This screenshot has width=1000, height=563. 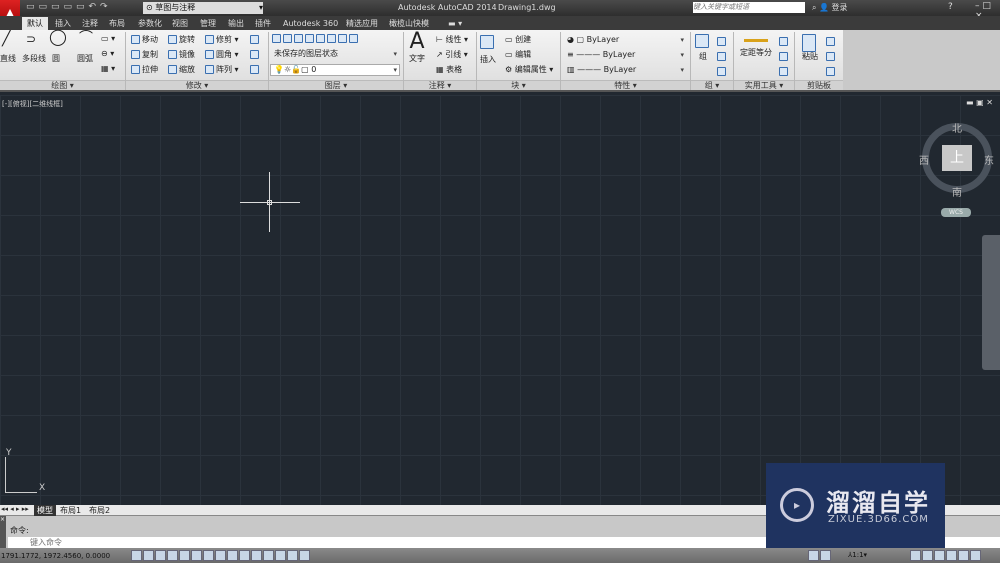 I want to click on ucs-x-axis, so click(x=21, y=492).